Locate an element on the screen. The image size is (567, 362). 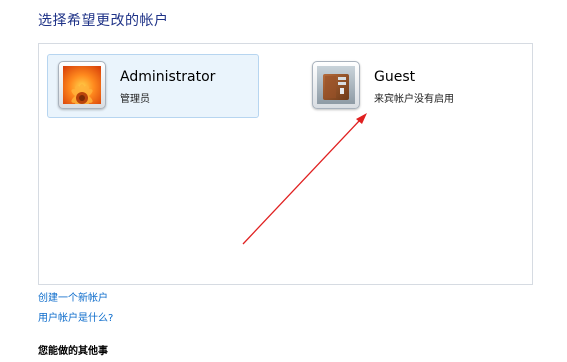
create-account-link: 创建一个新帐户 is located at coordinates (73, 296).